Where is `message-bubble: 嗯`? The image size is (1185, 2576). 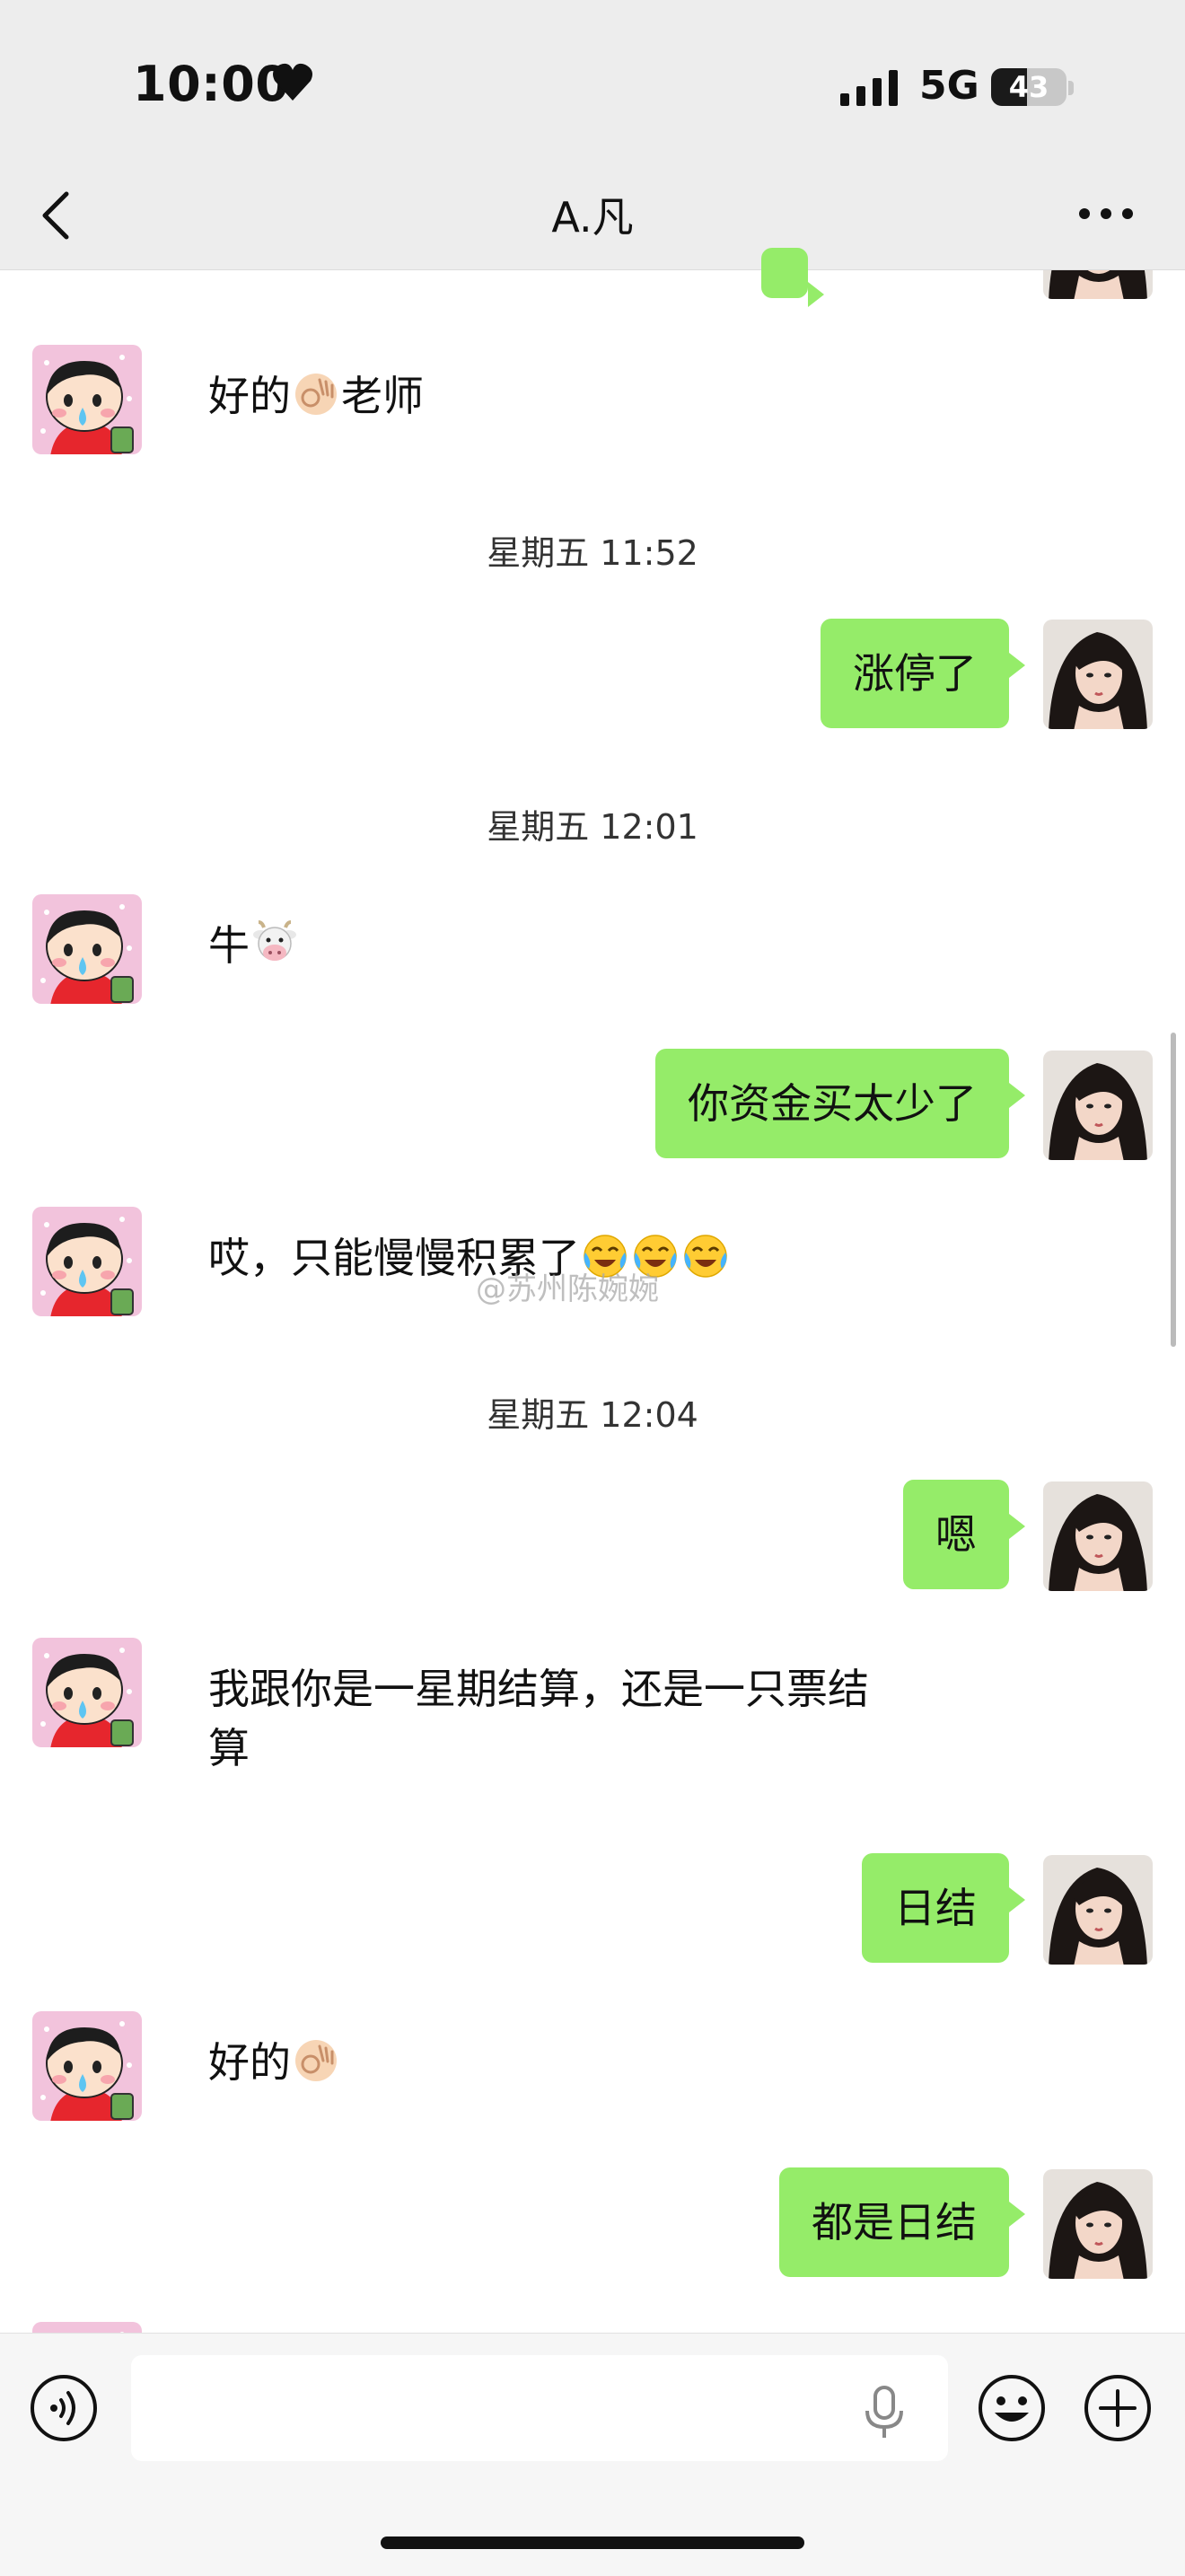
message-bubble: 嗯 is located at coordinates (964, 1535).